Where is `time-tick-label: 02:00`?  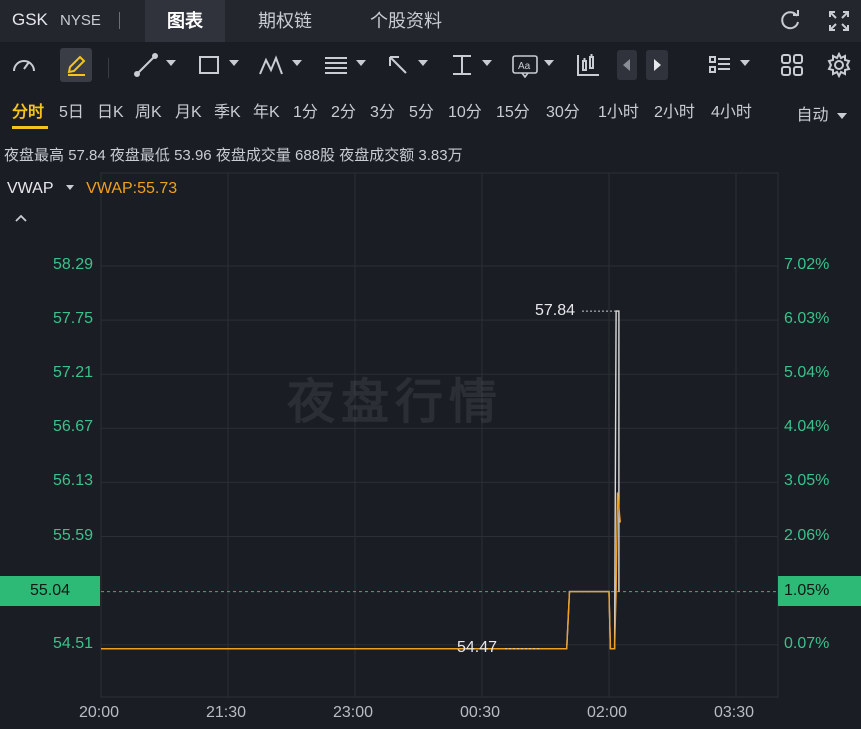
time-tick-label: 02:00 is located at coordinates (607, 712).